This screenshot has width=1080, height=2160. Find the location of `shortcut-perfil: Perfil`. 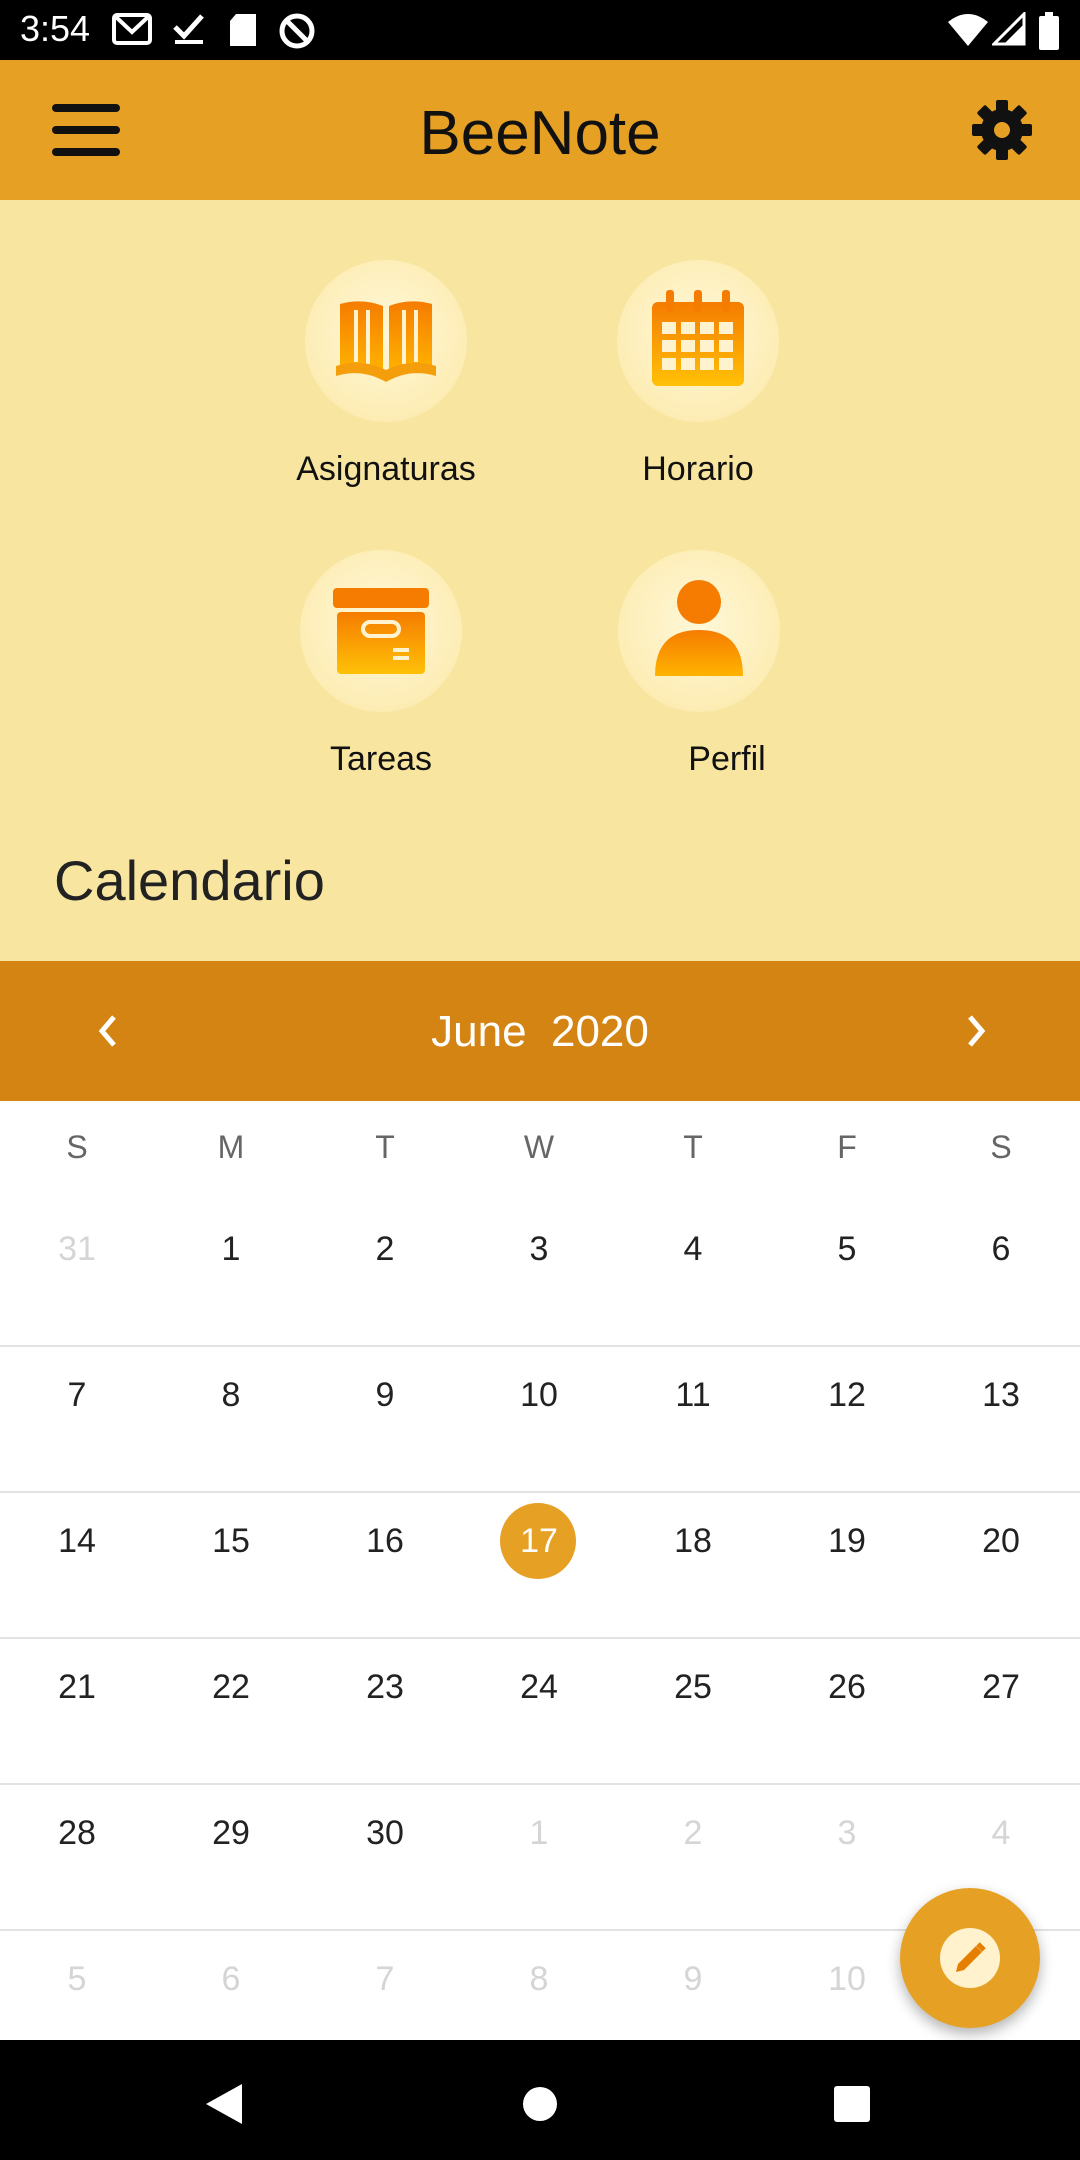

shortcut-perfil: Perfil is located at coordinates (706, 664).